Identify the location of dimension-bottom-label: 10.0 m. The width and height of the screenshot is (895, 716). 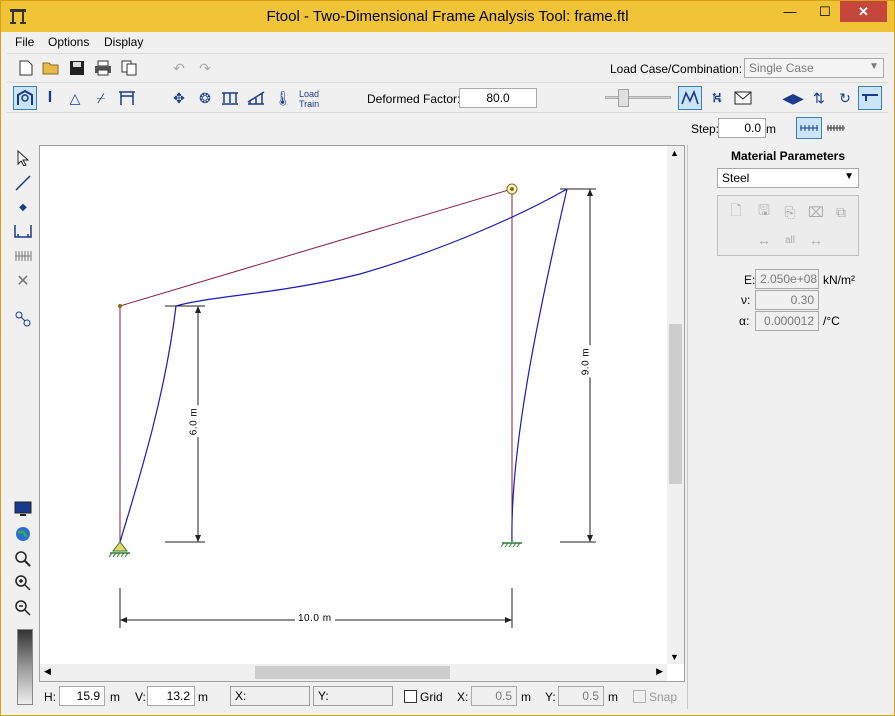
(315, 618).